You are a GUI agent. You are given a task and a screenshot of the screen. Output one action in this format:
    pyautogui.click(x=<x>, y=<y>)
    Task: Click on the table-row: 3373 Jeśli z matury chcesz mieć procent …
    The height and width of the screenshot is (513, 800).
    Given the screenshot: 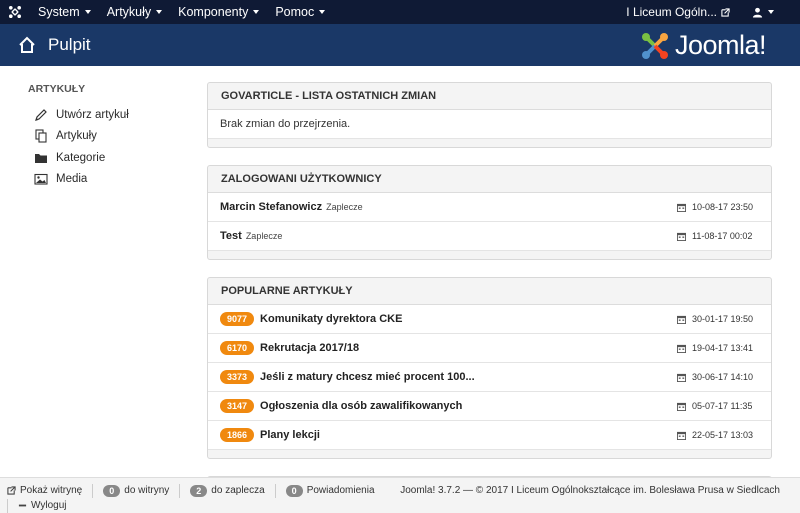 What is the action you would take?
    pyautogui.click(x=489, y=377)
    